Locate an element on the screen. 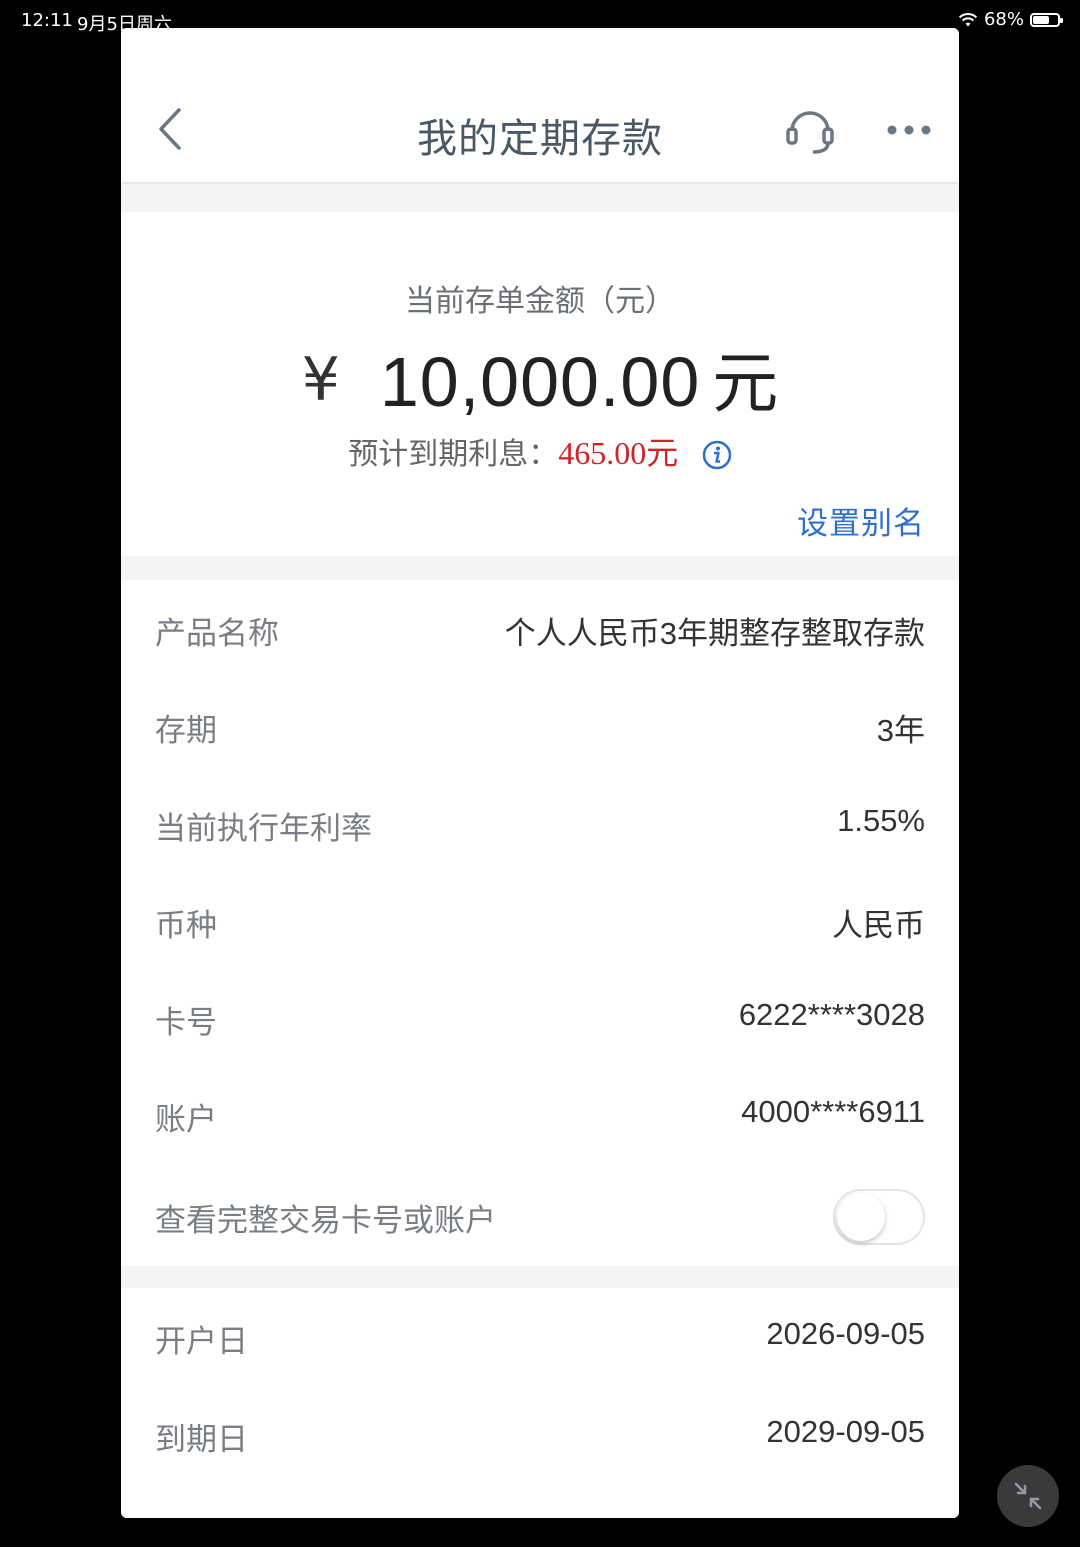 This screenshot has width=1080, height=1547. status-right-group: 68% is located at coordinates (1010, 19).